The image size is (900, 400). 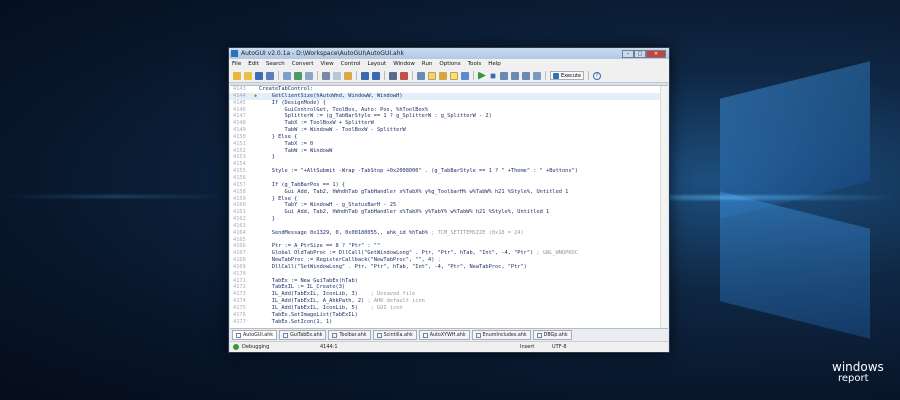 I want to click on code-line: 4172 TabExIL := IL_Create(3), so click(x=449, y=287).